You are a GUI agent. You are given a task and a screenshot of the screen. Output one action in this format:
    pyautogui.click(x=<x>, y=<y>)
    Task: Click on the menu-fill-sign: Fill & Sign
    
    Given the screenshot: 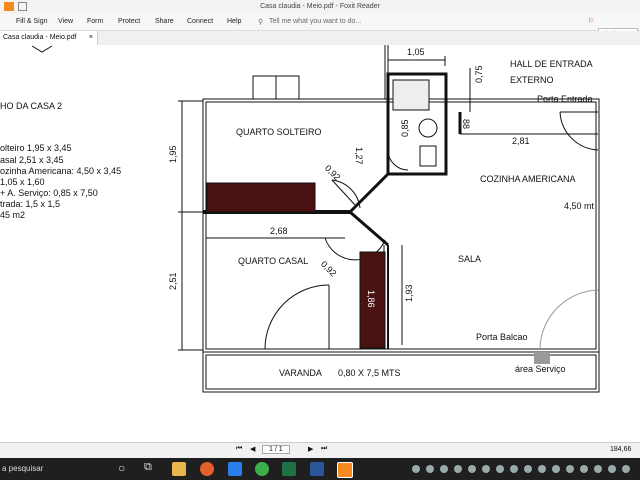 What is the action you would take?
    pyautogui.click(x=32, y=21)
    